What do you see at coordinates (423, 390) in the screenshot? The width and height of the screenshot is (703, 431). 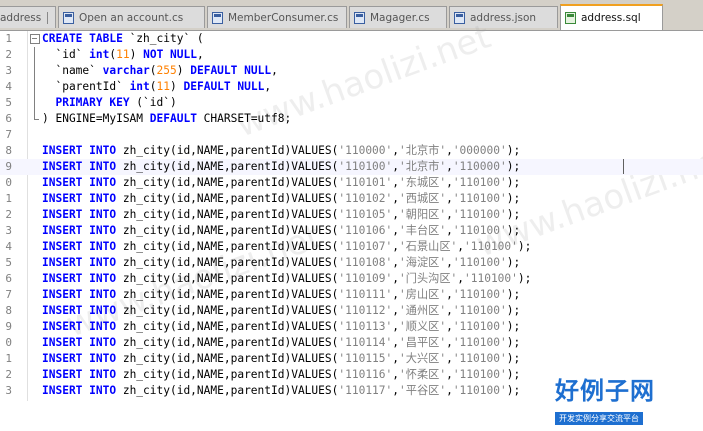 I see `string-literal: '平谷区'` at bounding box center [423, 390].